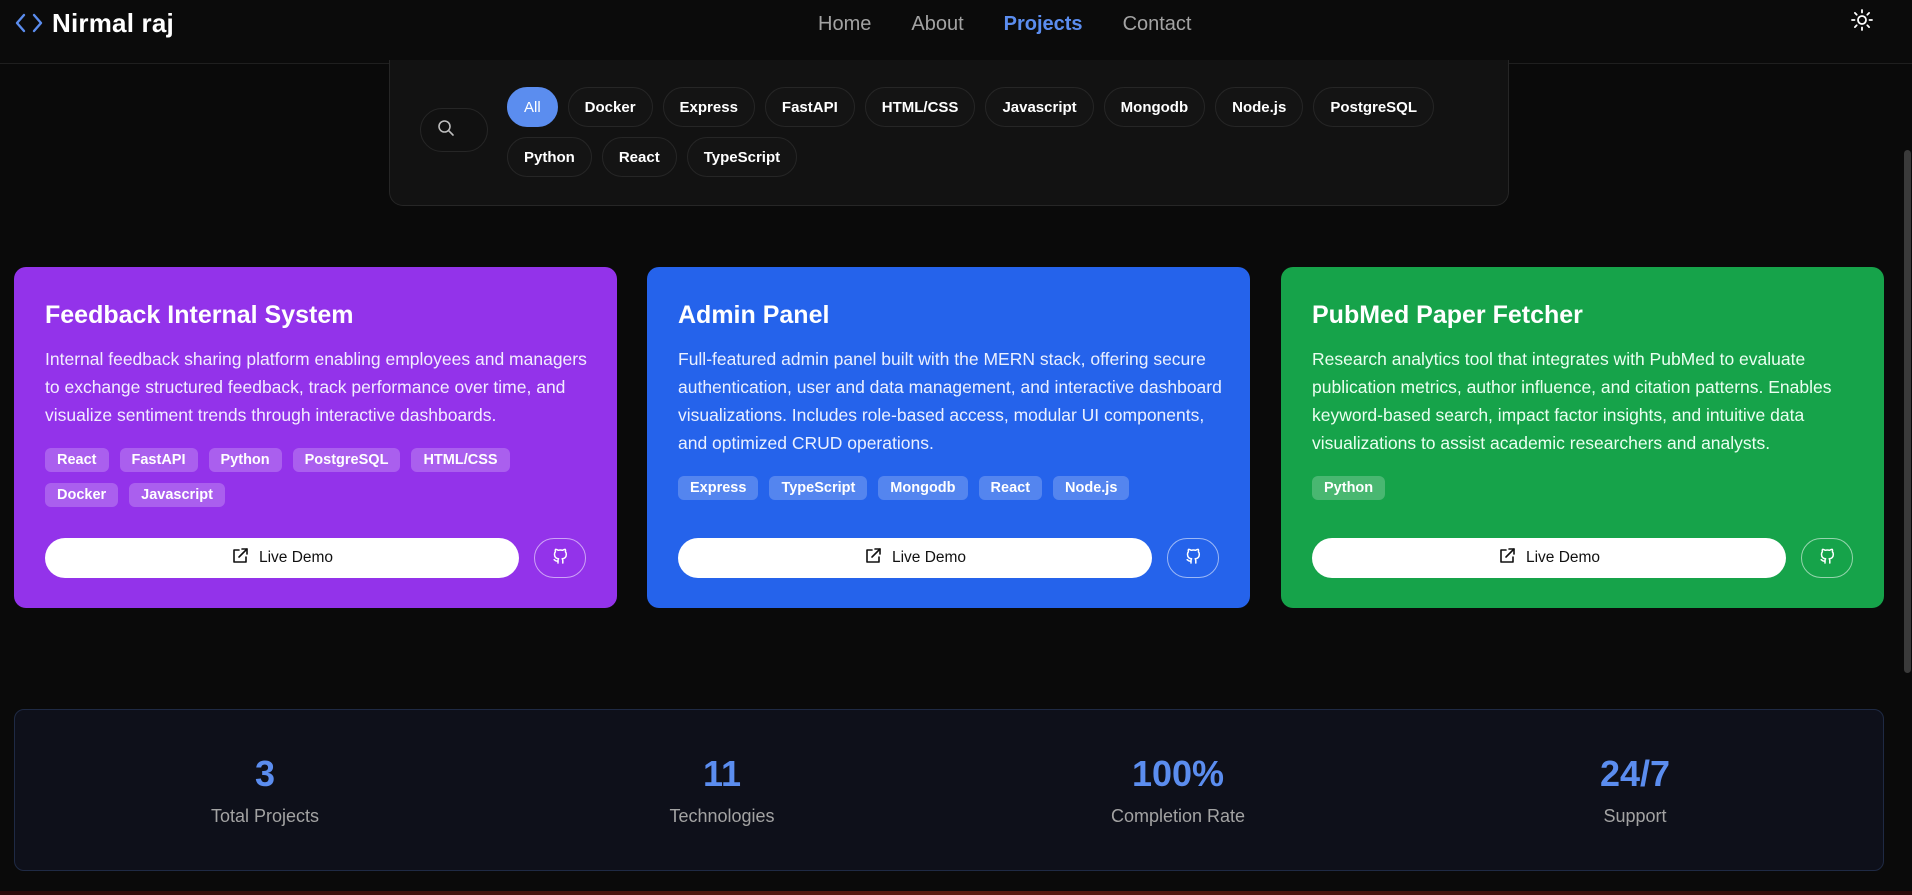 The image size is (1912, 895). Describe the element at coordinates (742, 157) in the screenshot. I see `filter-chip-typescript: TypeScript` at that location.